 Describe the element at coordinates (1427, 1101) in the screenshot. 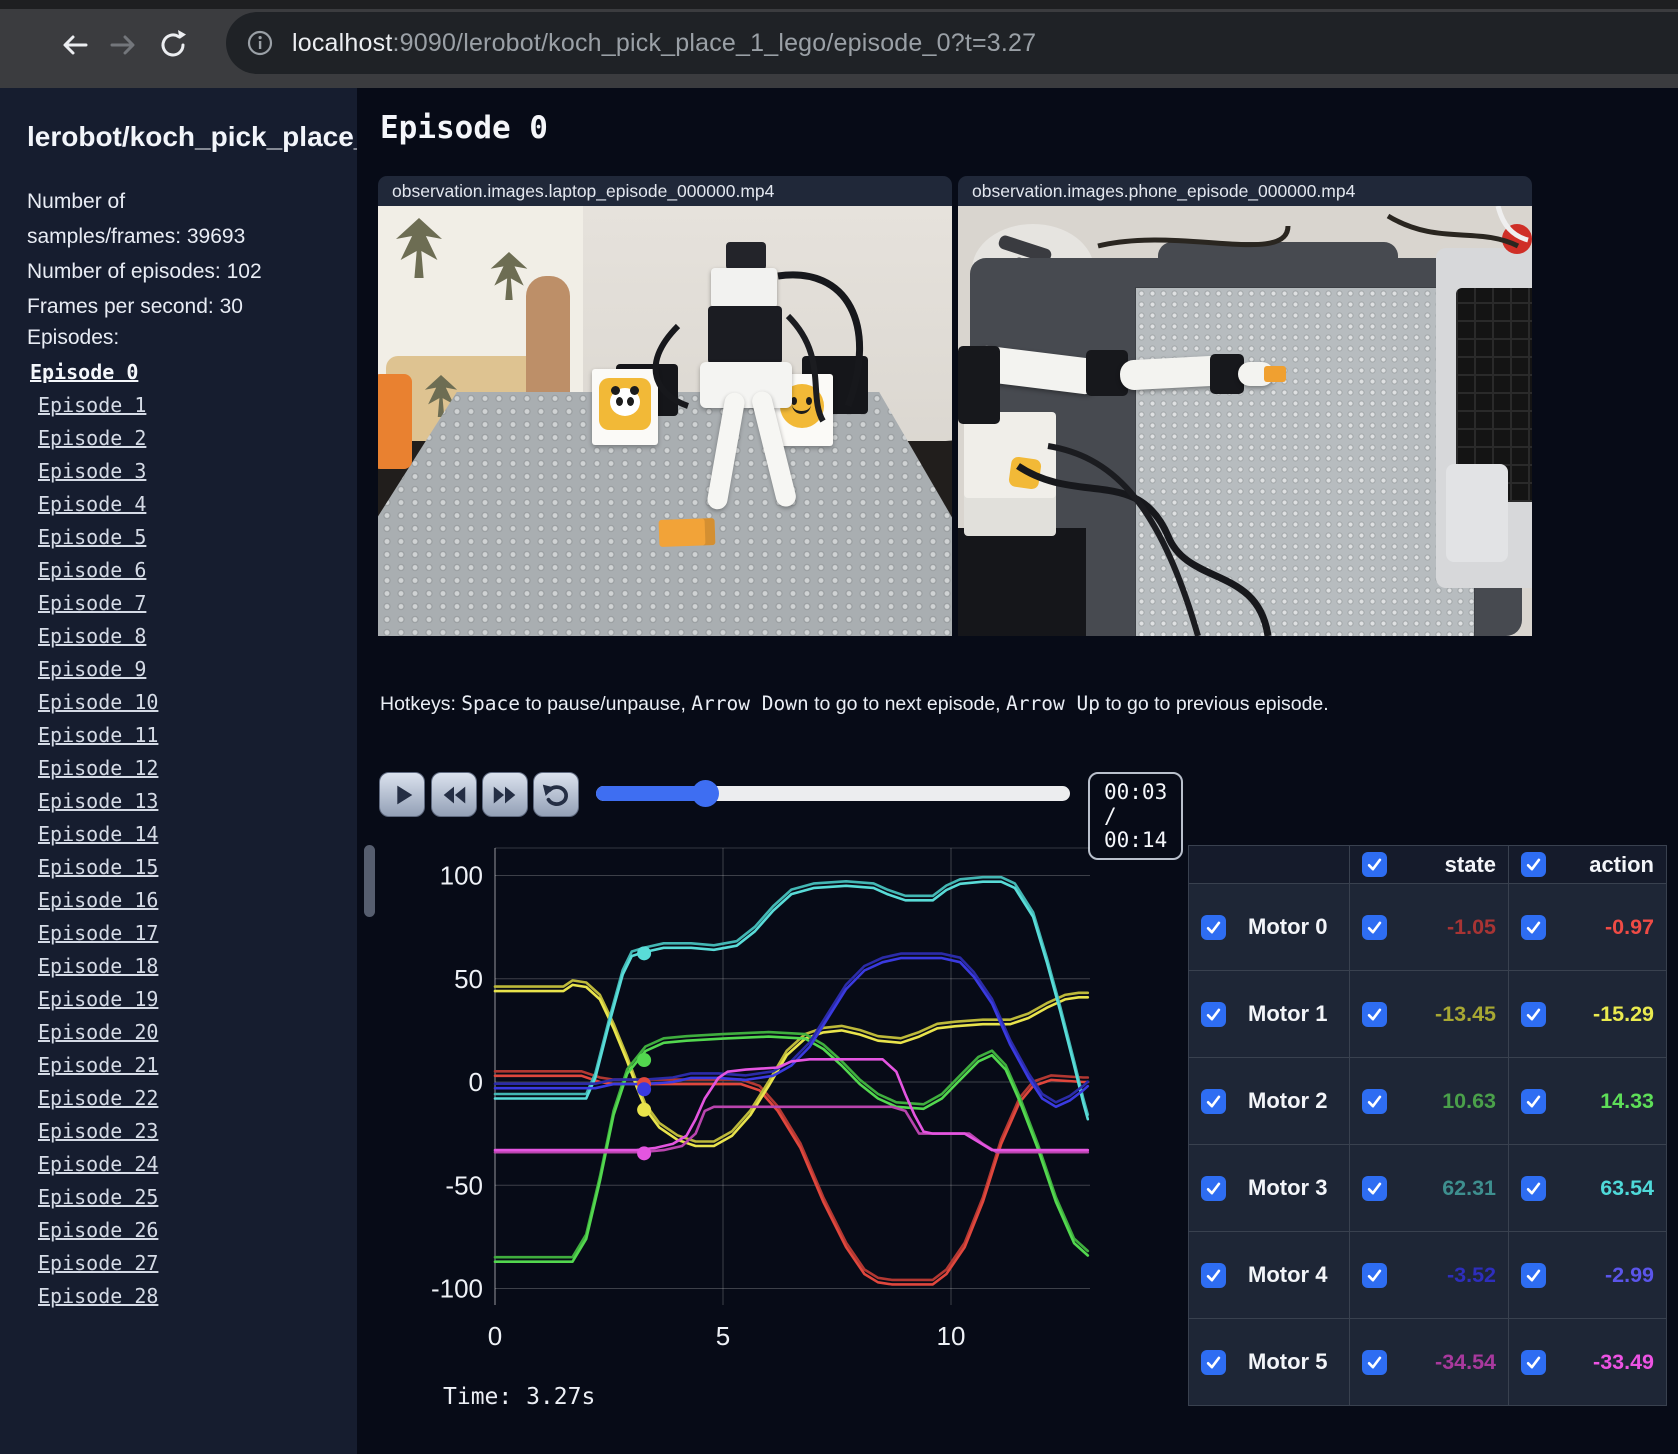

I see `motor-row-2: Motor 2 10.63 14.33` at that location.